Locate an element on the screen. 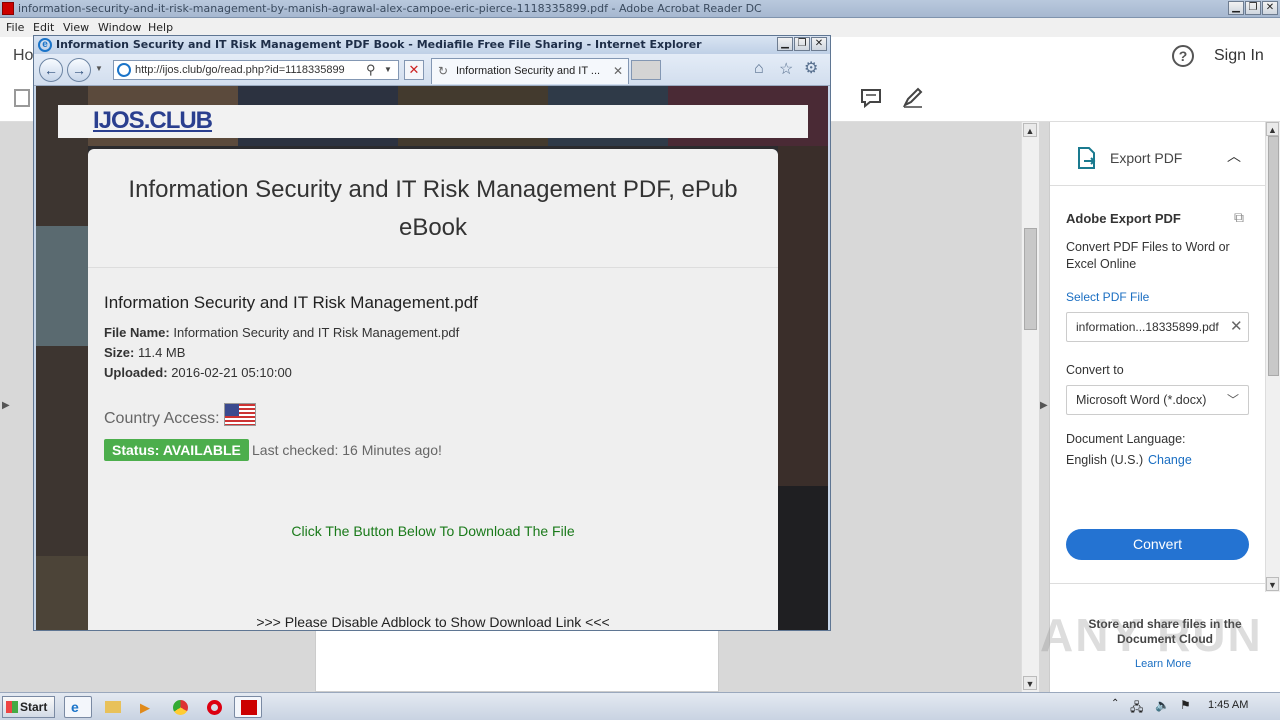 The image size is (1280, 720). country-access-label: Country Access: is located at coordinates (162, 418).